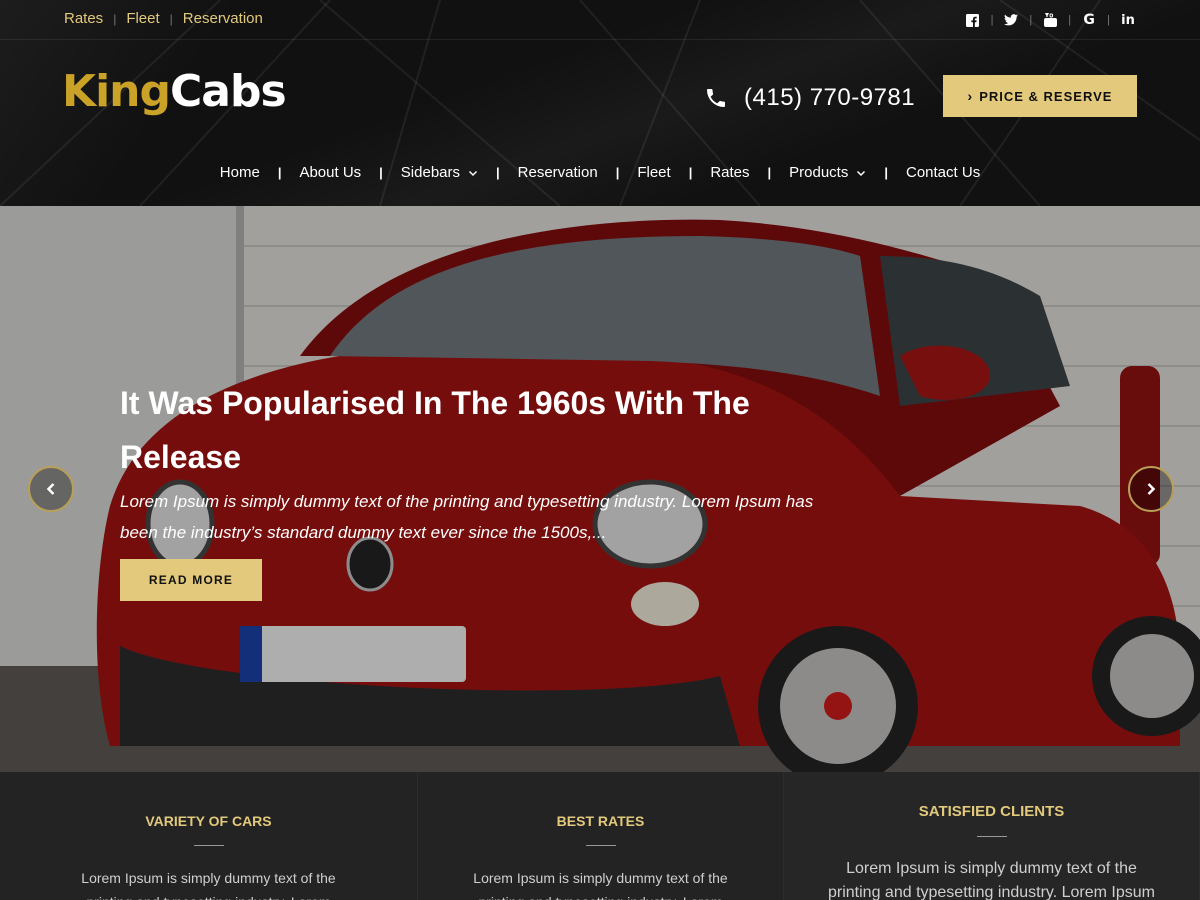 The height and width of the screenshot is (900, 1200). Describe the element at coordinates (600, 821) in the screenshot. I see `feature-title: BEST RATES` at that location.